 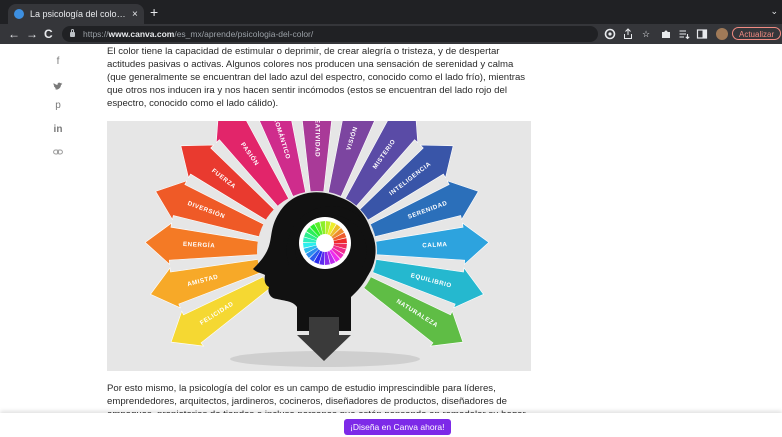 What do you see at coordinates (628, 34) in the screenshot?
I see `share-page-icon` at bounding box center [628, 34].